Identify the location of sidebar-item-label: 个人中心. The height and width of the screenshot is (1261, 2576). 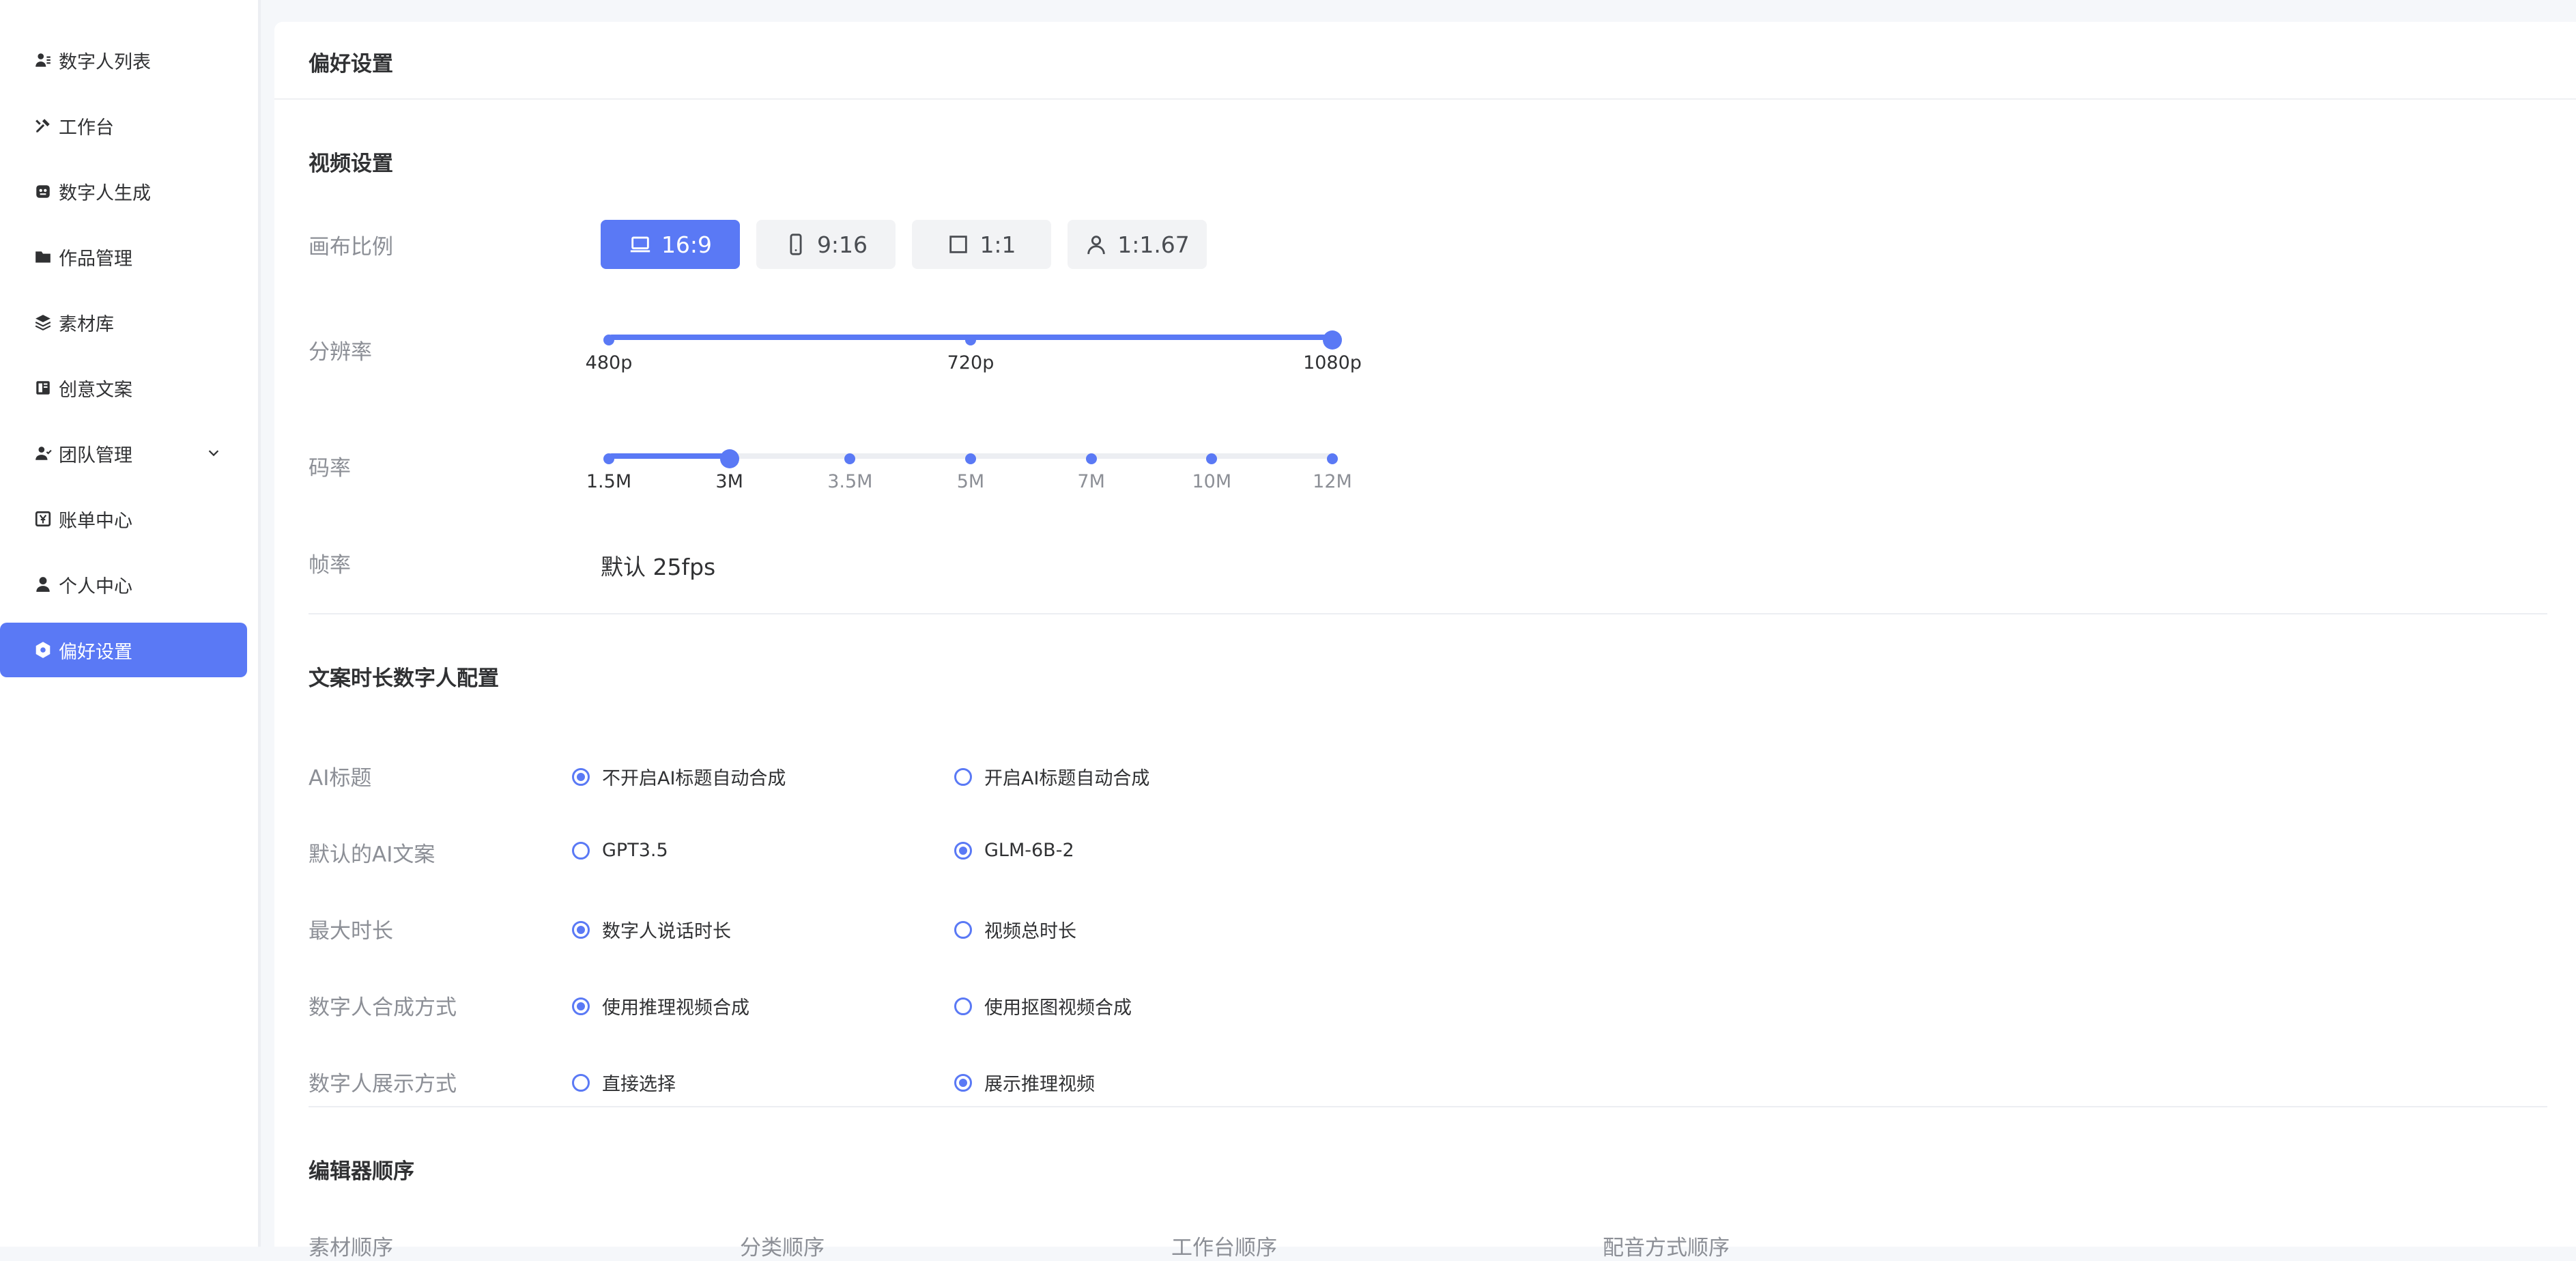
(95, 586).